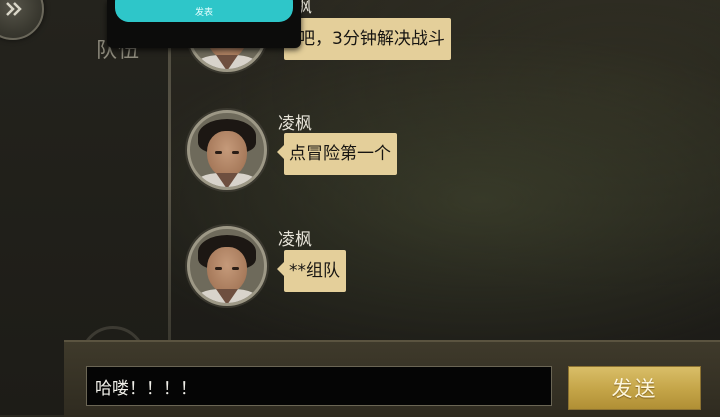 The width and height of the screenshot is (720, 417). Describe the element at coordinates (319, 386) in the screenshot. I see `chat-input` at that location.